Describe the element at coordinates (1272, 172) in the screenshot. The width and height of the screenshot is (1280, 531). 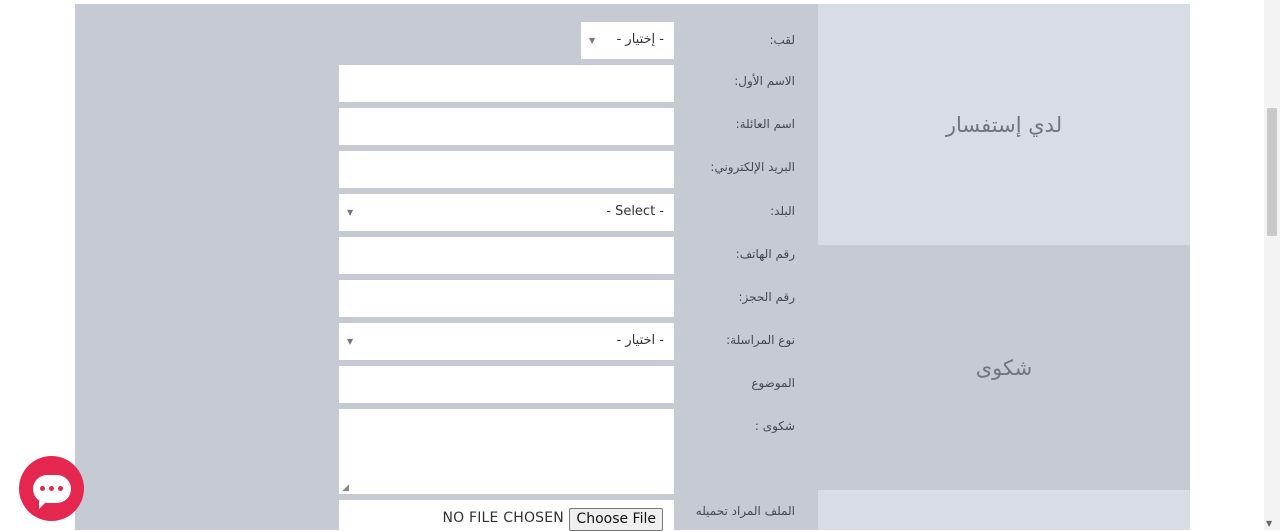
I see `scrollbar-thumb` at that location.